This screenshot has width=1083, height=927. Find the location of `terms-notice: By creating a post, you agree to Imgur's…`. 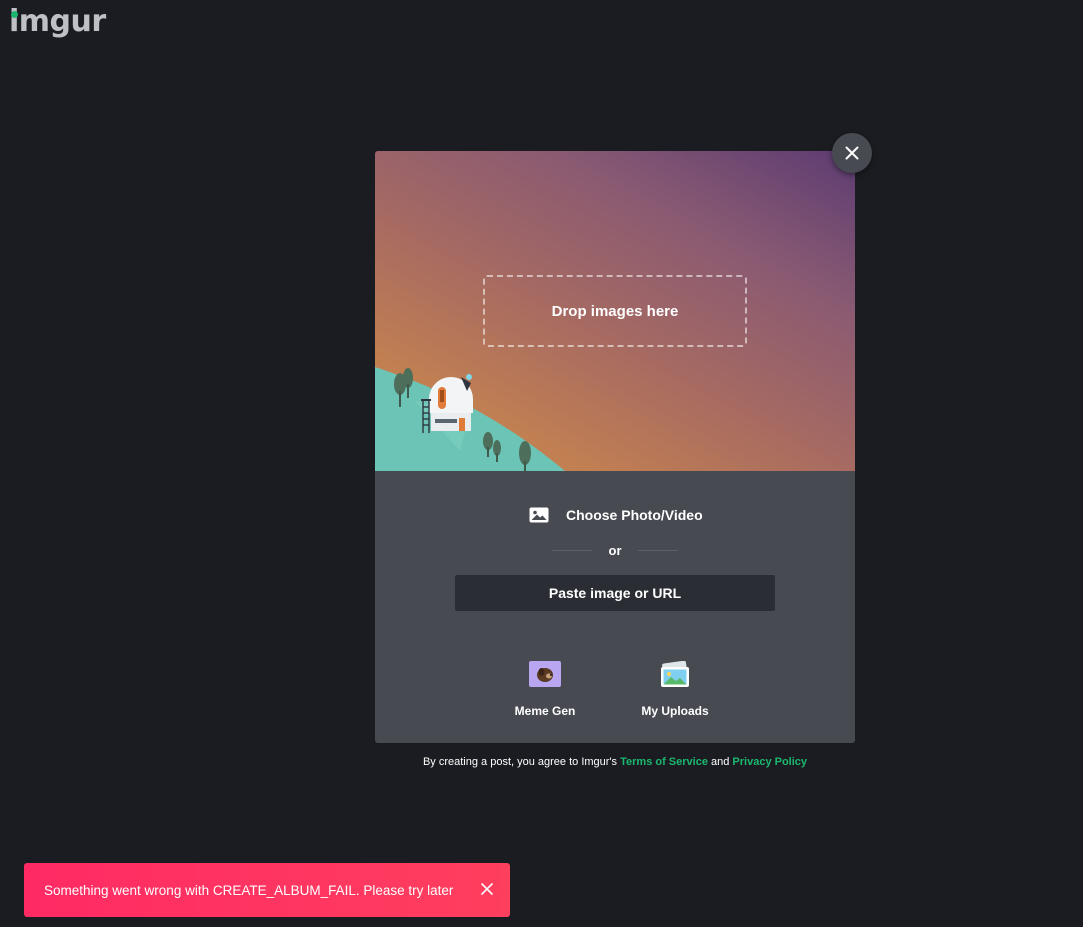

terms-notice: By creating a post, you agree to Imgur's… is located at coordinates (615, 762).